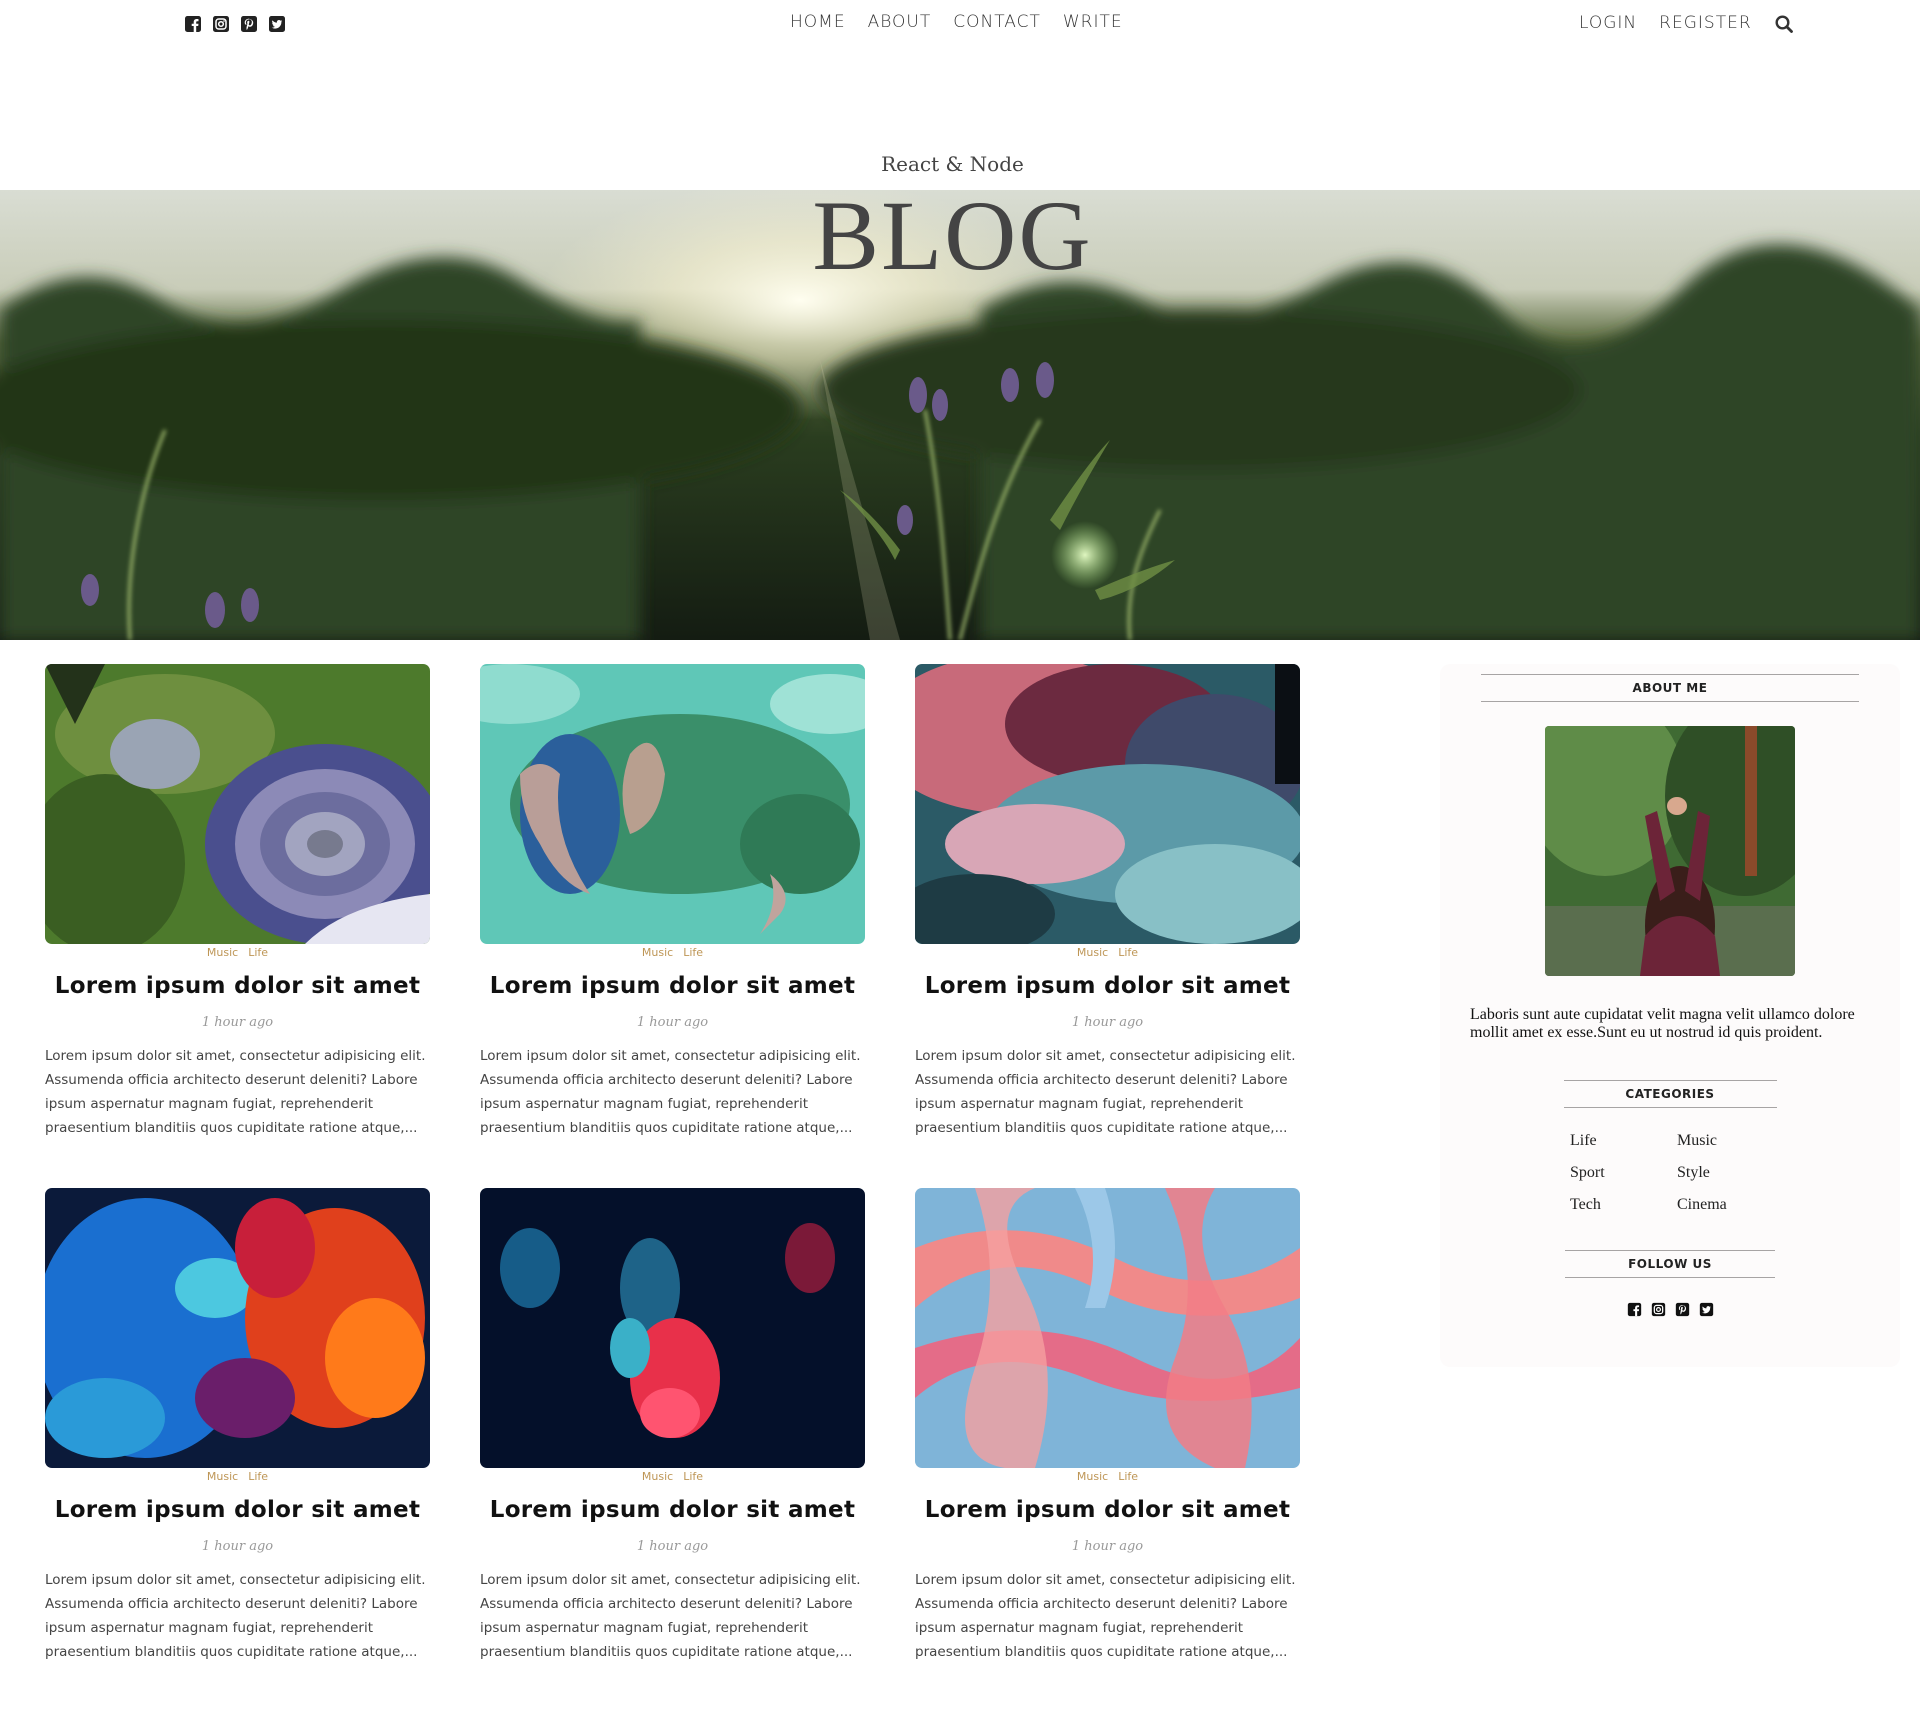  What do you see at coordinates (818, 22) in the screenshot?
I see `nav-home: HOME` at bounding box center [818, 22].